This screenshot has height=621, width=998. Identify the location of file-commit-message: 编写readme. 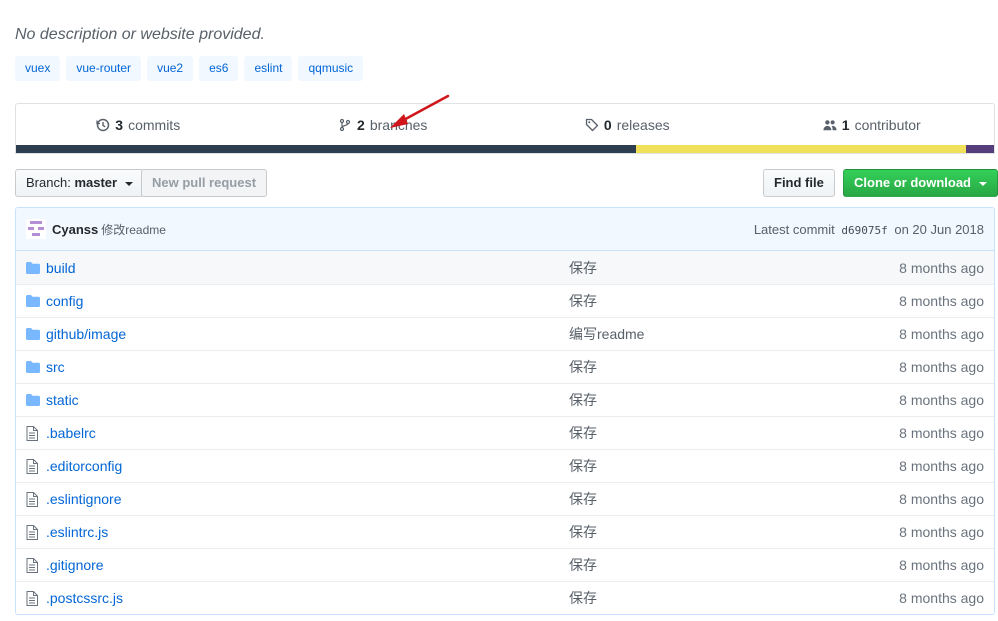
(711, 334).